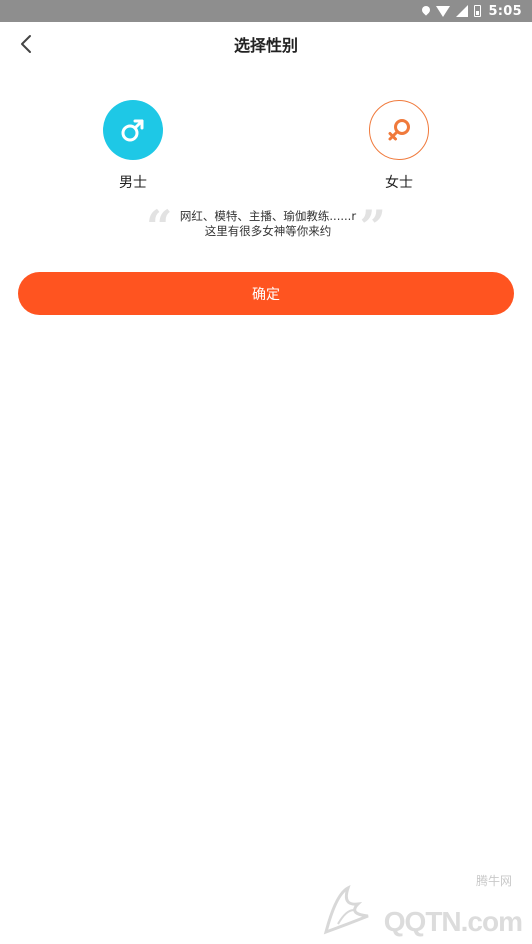 Image resolution: width=532 pixels, height=944 pixels. I want to click on chevron-left-icon, so click(26, 44).